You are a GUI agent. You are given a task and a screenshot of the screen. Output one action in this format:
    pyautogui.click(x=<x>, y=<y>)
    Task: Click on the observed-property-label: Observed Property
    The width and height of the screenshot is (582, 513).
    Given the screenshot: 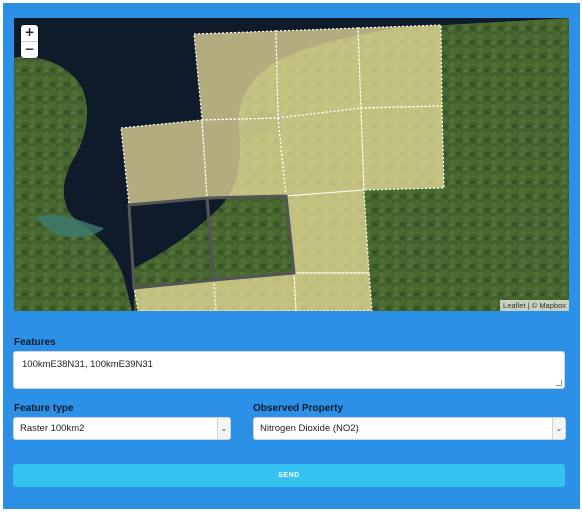 What is the action you would take?
    pyautogui.click(x=298, y=408)
    